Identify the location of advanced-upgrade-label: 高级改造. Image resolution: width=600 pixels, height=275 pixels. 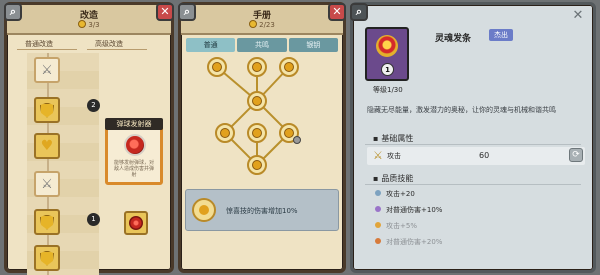
(109, 44).